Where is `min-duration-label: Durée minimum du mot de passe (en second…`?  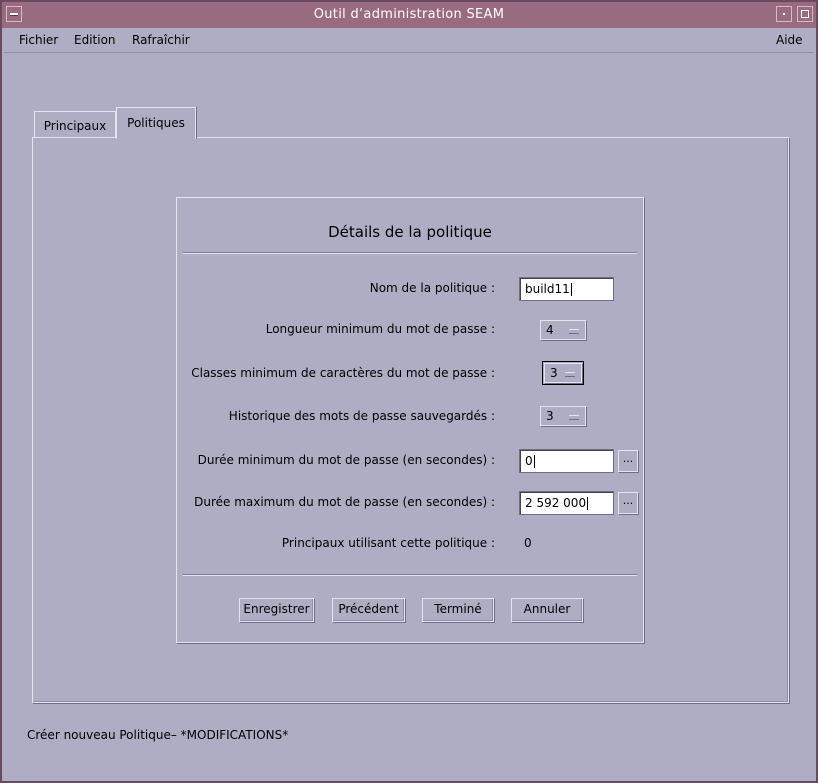 min-duration-label: Durée minimum du mot de passe (en second… is located at coordinates (346, 460).